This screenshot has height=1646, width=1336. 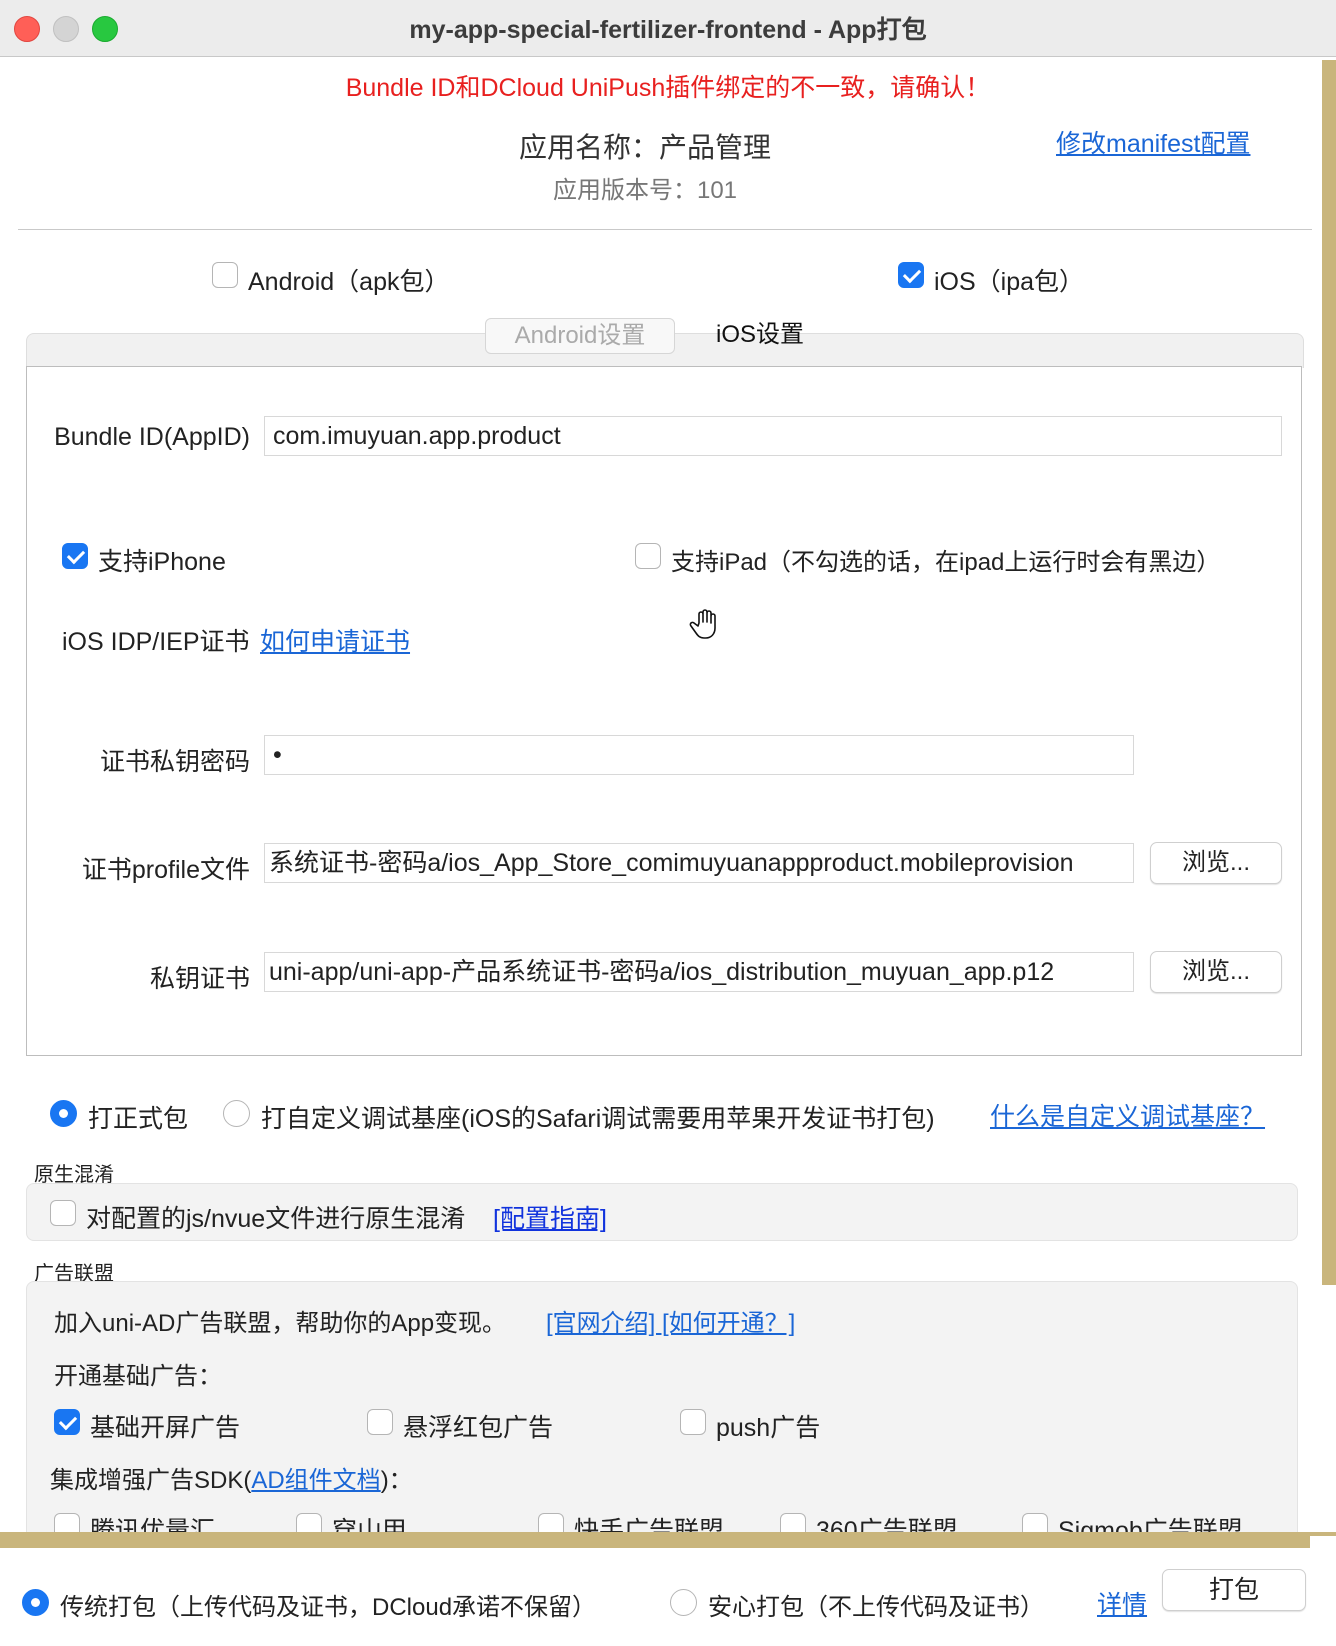 What do you see at coordinates (152, 437) in the screenshot?
I see `bundle-id-label: Bundle ID(AppID)` at bounding box center [152, 437].